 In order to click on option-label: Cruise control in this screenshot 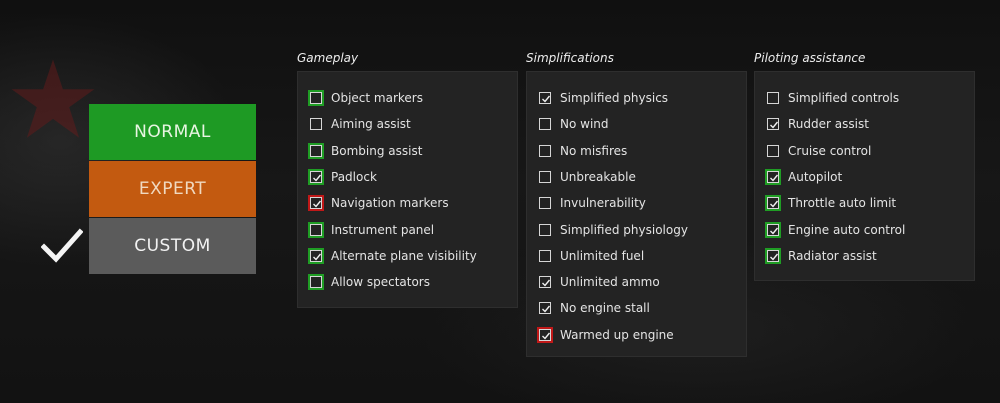, I will do `click(830, 150)`.